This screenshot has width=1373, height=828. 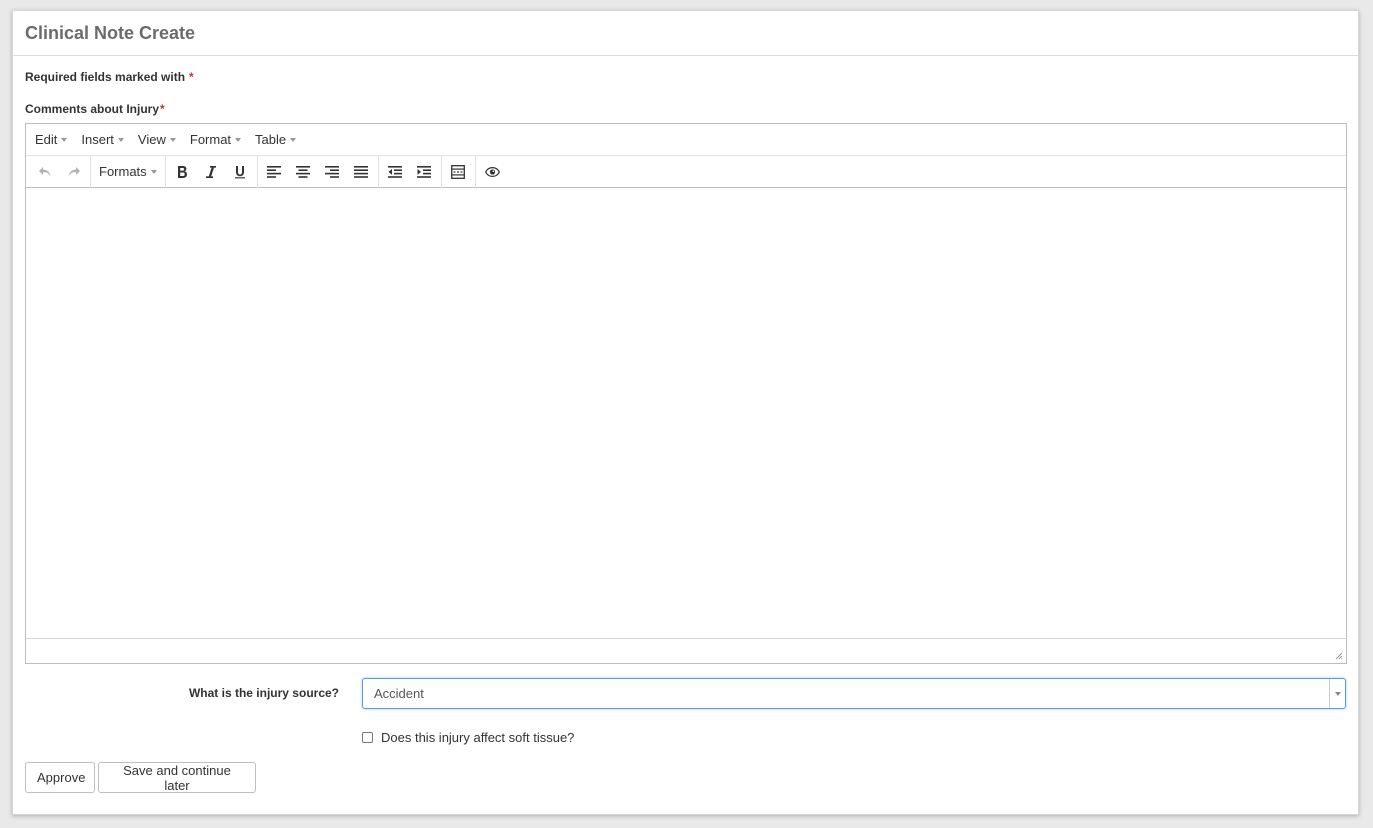 I want to click on required-fields-note: Required fields marked with *, so click(x=109, y=77).